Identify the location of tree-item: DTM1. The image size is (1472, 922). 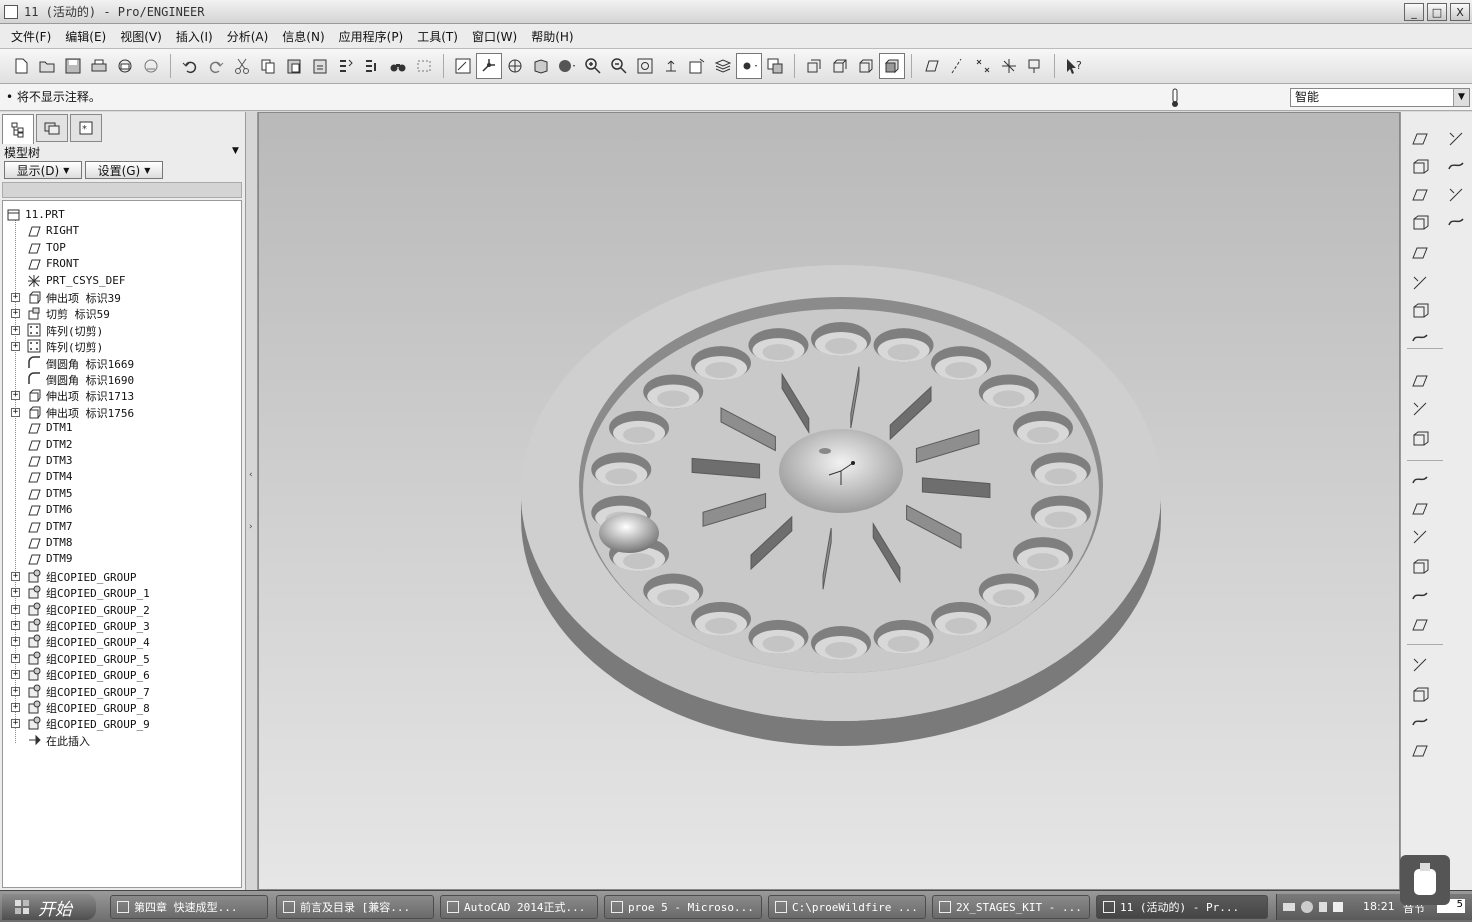
(122, 428).